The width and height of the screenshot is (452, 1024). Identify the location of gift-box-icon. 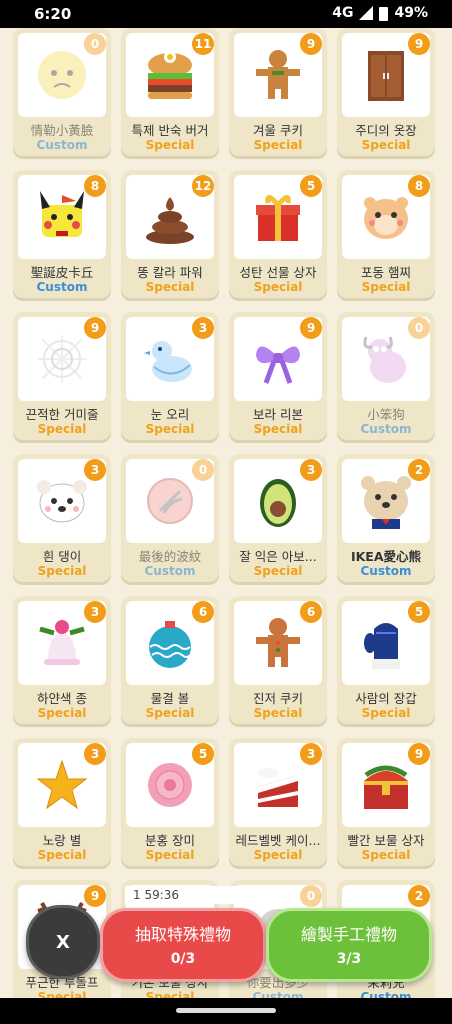
(278, 218).